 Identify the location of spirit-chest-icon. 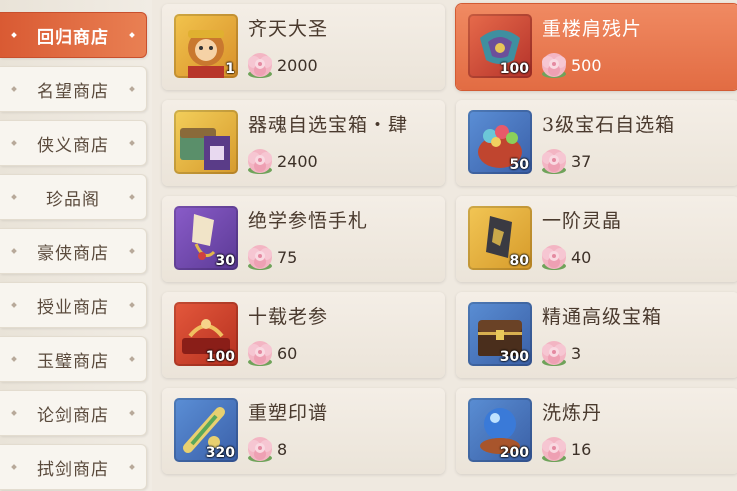
(206, 142).